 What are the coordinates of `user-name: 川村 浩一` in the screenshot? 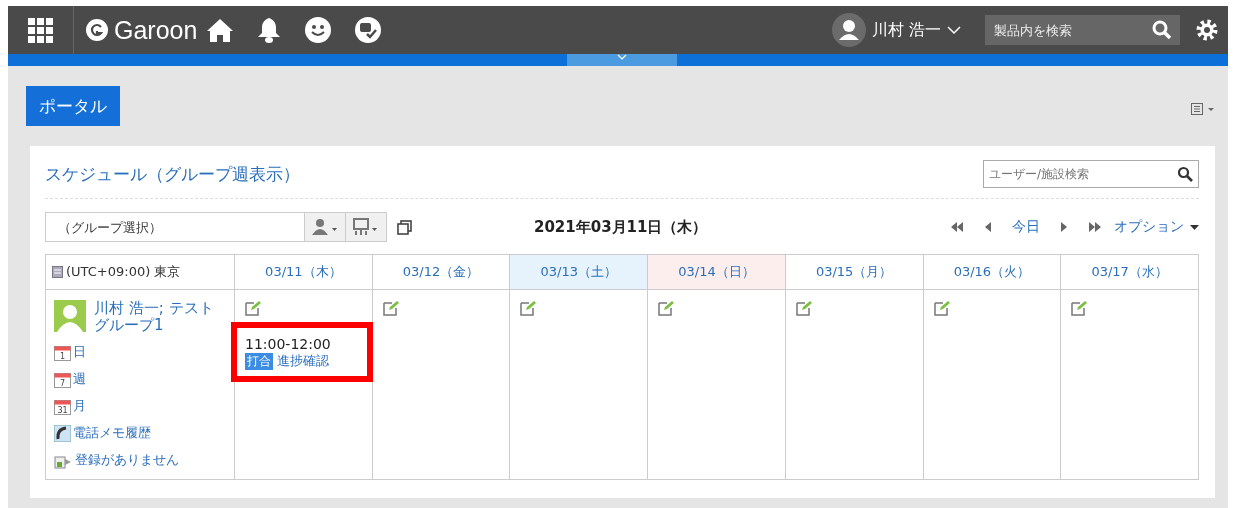 It's located at (906, 30).